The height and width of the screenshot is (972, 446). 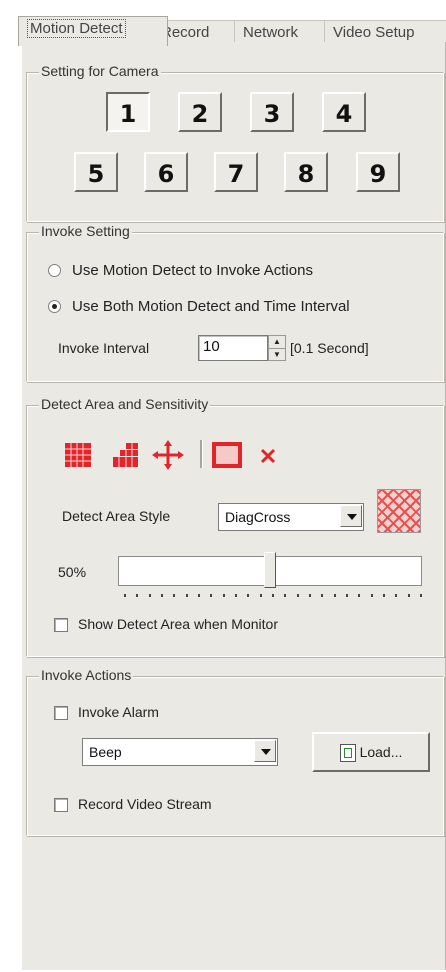 I want to click on move-cross-icon, so click(x=168, y=455).